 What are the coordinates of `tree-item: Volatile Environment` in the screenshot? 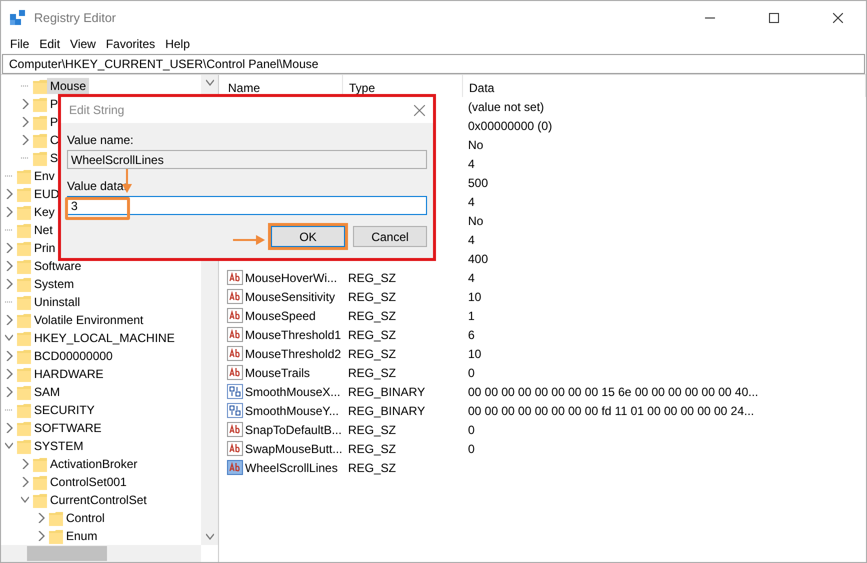 It's located at (88, 320).